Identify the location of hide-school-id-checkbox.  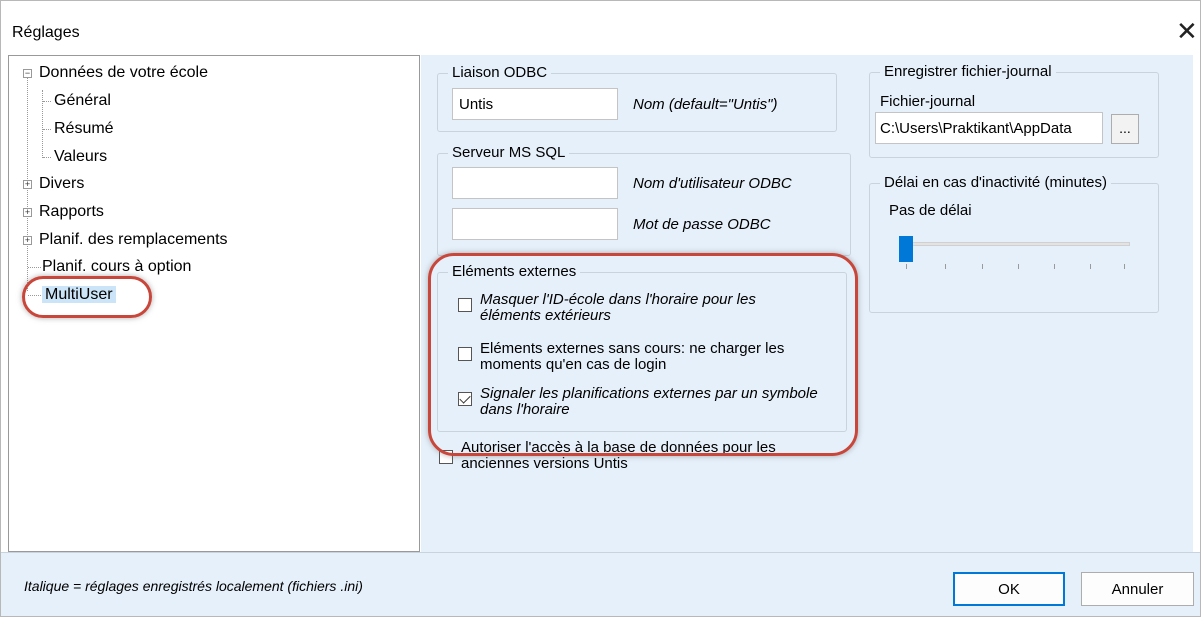
(465, 305).